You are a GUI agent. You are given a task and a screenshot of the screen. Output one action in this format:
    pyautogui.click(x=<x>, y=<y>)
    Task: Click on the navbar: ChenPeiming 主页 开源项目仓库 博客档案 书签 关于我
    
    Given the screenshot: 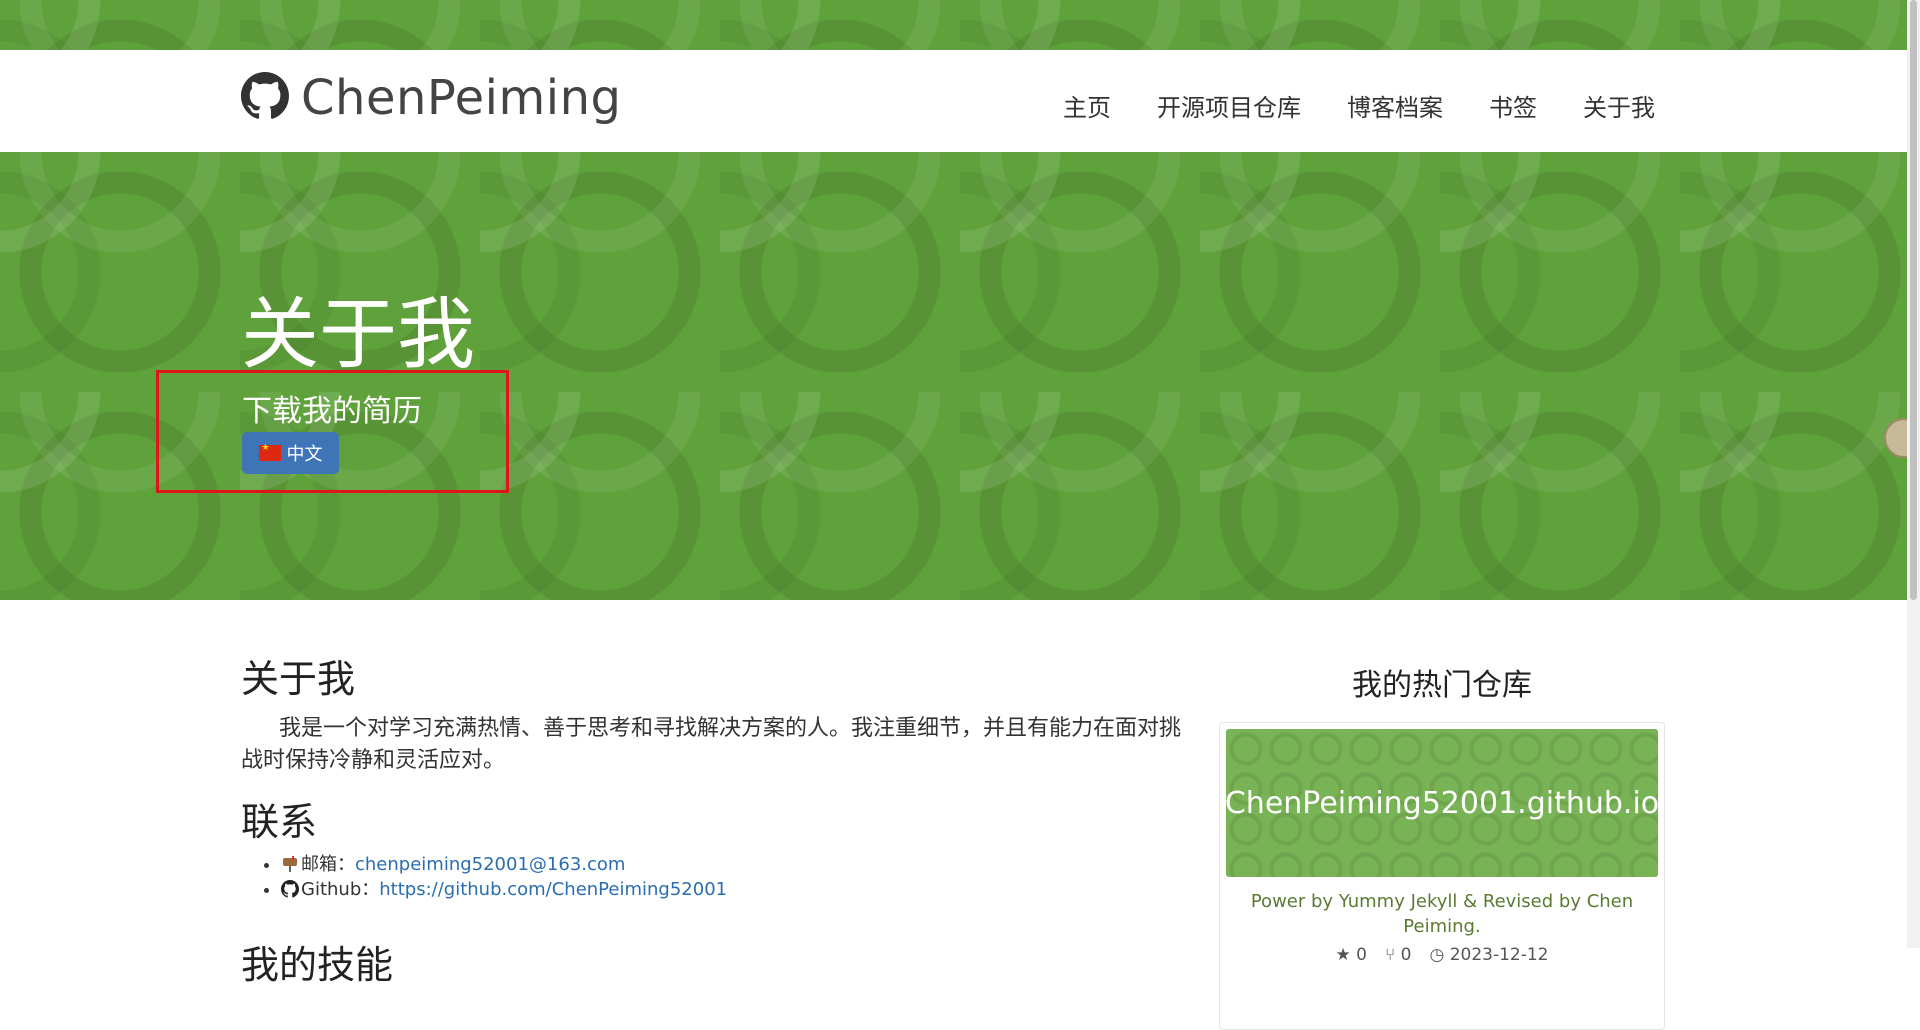 What is the action you would take?
    pyautogui.click(x=953, y=101)
    